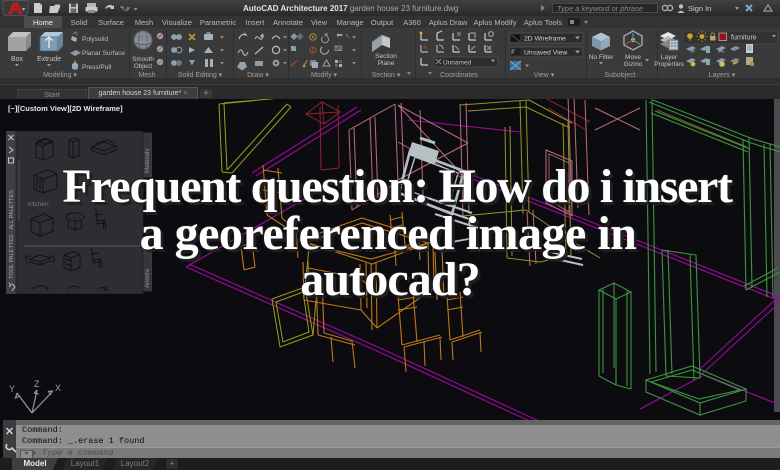  Describe the element at coordinates (619, 75) in the screenshot. I see `svg-text: Subobject` at that location.